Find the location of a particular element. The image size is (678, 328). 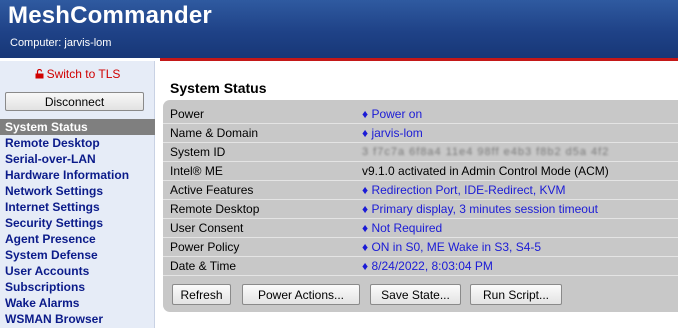

sidebar-item-system-defense: System Defense is located at coordinates (77, 255).